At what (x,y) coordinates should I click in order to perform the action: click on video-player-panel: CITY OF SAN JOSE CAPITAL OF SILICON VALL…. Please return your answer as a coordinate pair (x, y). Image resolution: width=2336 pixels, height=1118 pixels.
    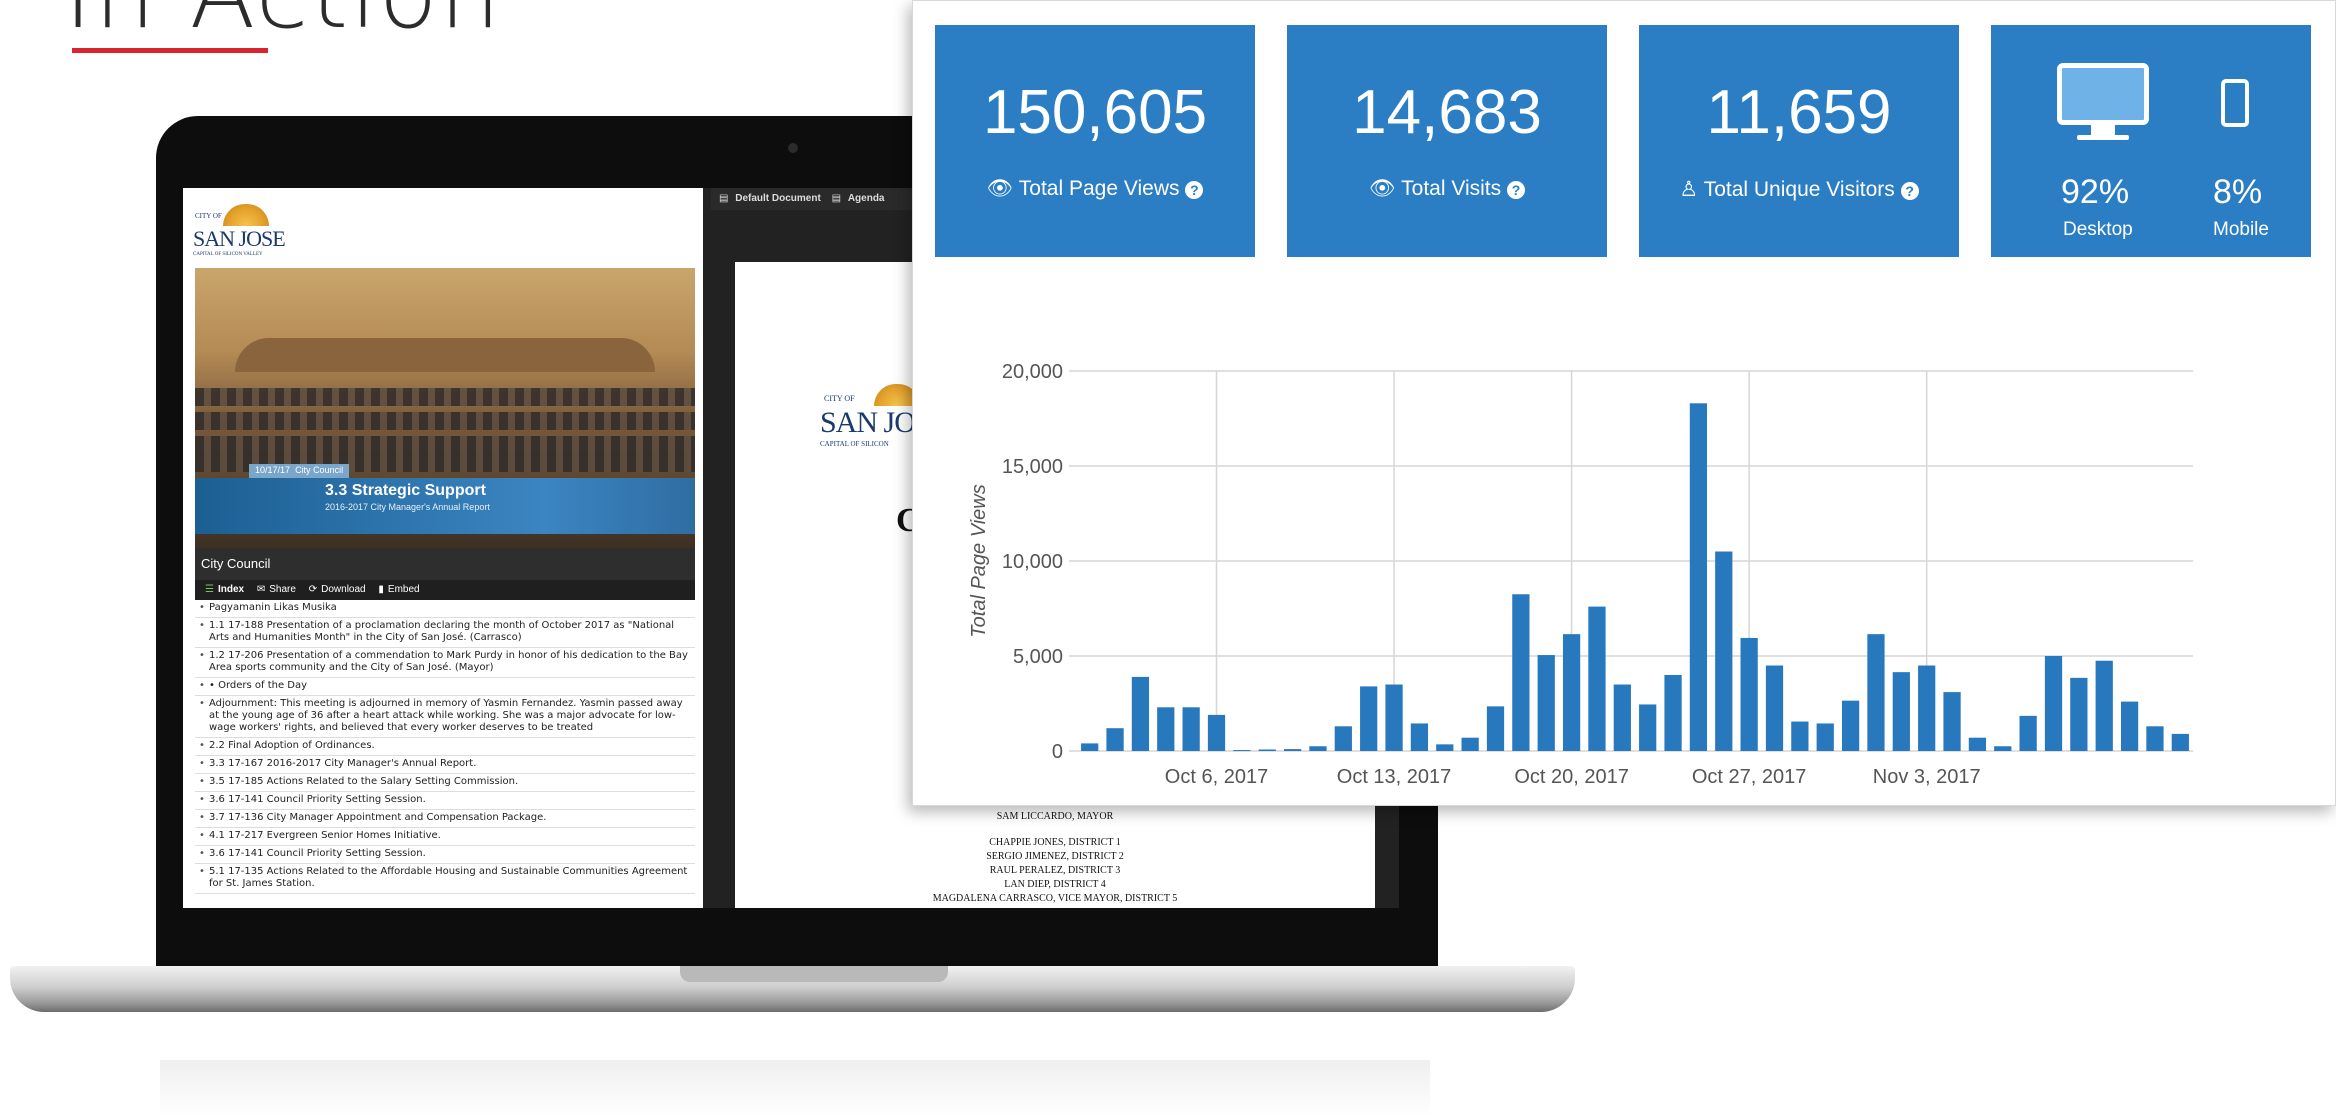
    Looking at the image, I should click on (443, 548).